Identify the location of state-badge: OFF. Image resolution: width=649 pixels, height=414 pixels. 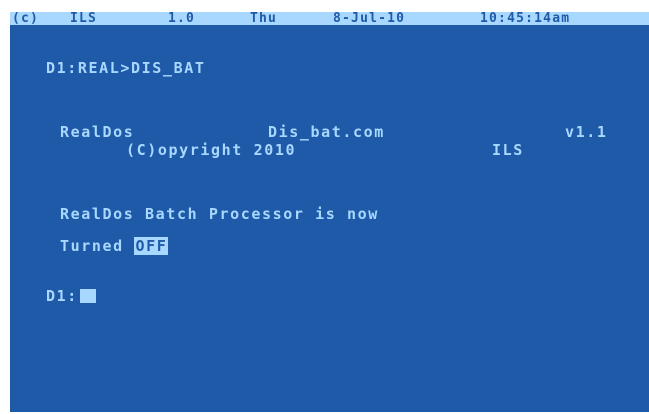
(151, 246).